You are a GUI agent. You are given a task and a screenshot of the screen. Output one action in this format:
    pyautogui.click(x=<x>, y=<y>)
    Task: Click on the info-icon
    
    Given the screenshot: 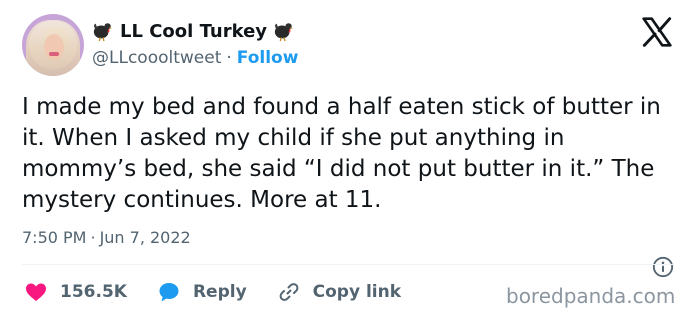 What is the action you would take?
    pyautogui.click(x=663, y=267)
    